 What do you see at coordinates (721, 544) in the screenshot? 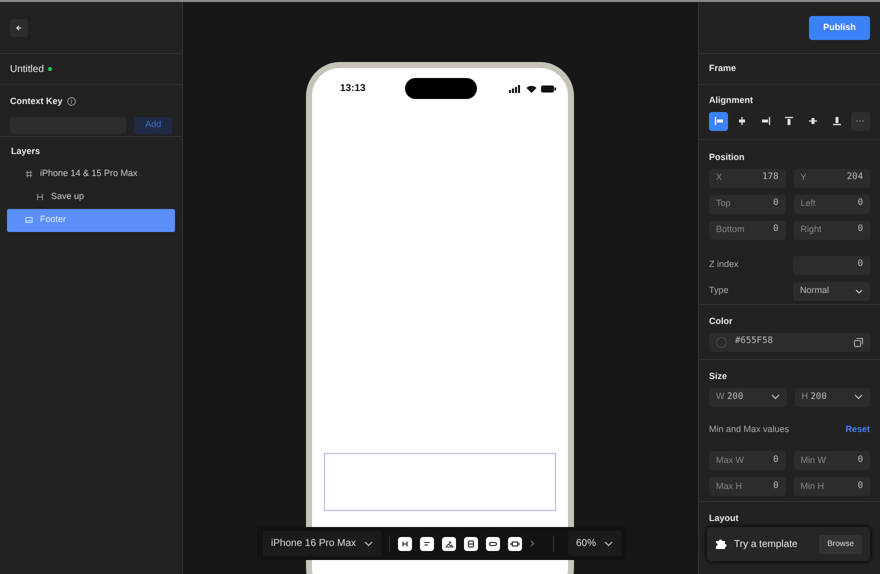
I see `puzzle-icon` at bounding box center [721, 544].